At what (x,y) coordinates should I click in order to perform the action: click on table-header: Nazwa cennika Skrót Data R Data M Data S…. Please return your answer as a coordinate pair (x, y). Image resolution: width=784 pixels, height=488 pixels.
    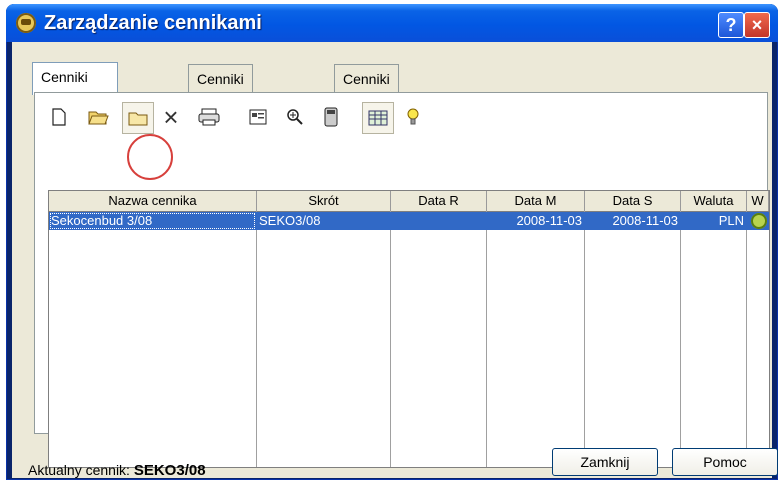
    Looking at the image, I should click on (409, 201).